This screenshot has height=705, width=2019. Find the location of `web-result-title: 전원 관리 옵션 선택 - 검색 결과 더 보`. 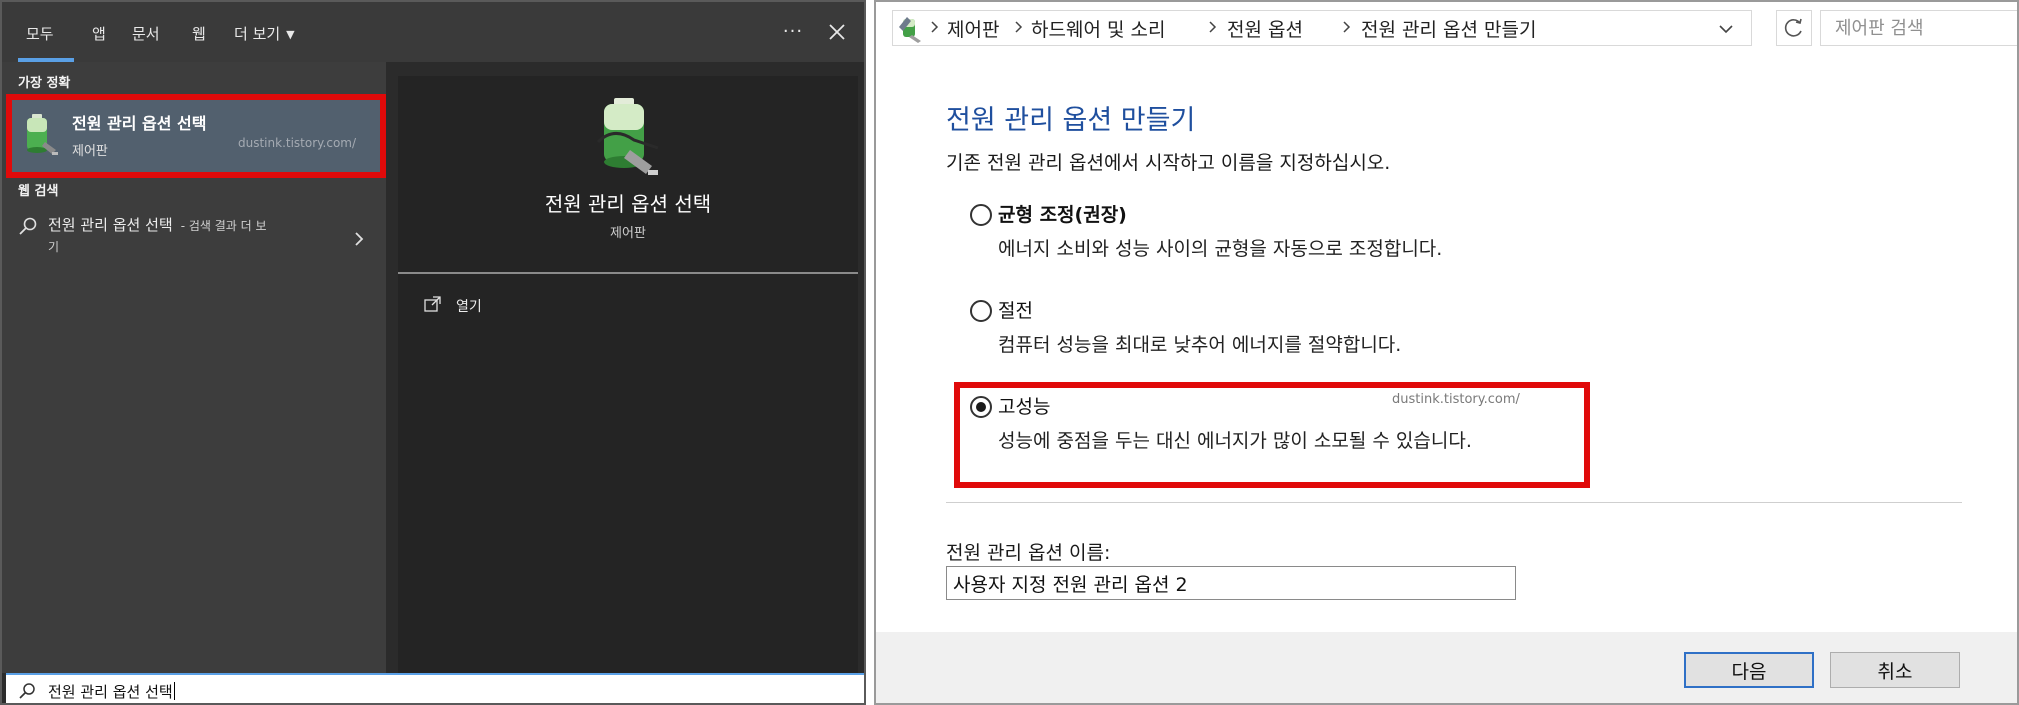

web-result-title: 전원 관리 옵션 선택 - 검색 결과 더 보 is located at coordinates (157, 224).